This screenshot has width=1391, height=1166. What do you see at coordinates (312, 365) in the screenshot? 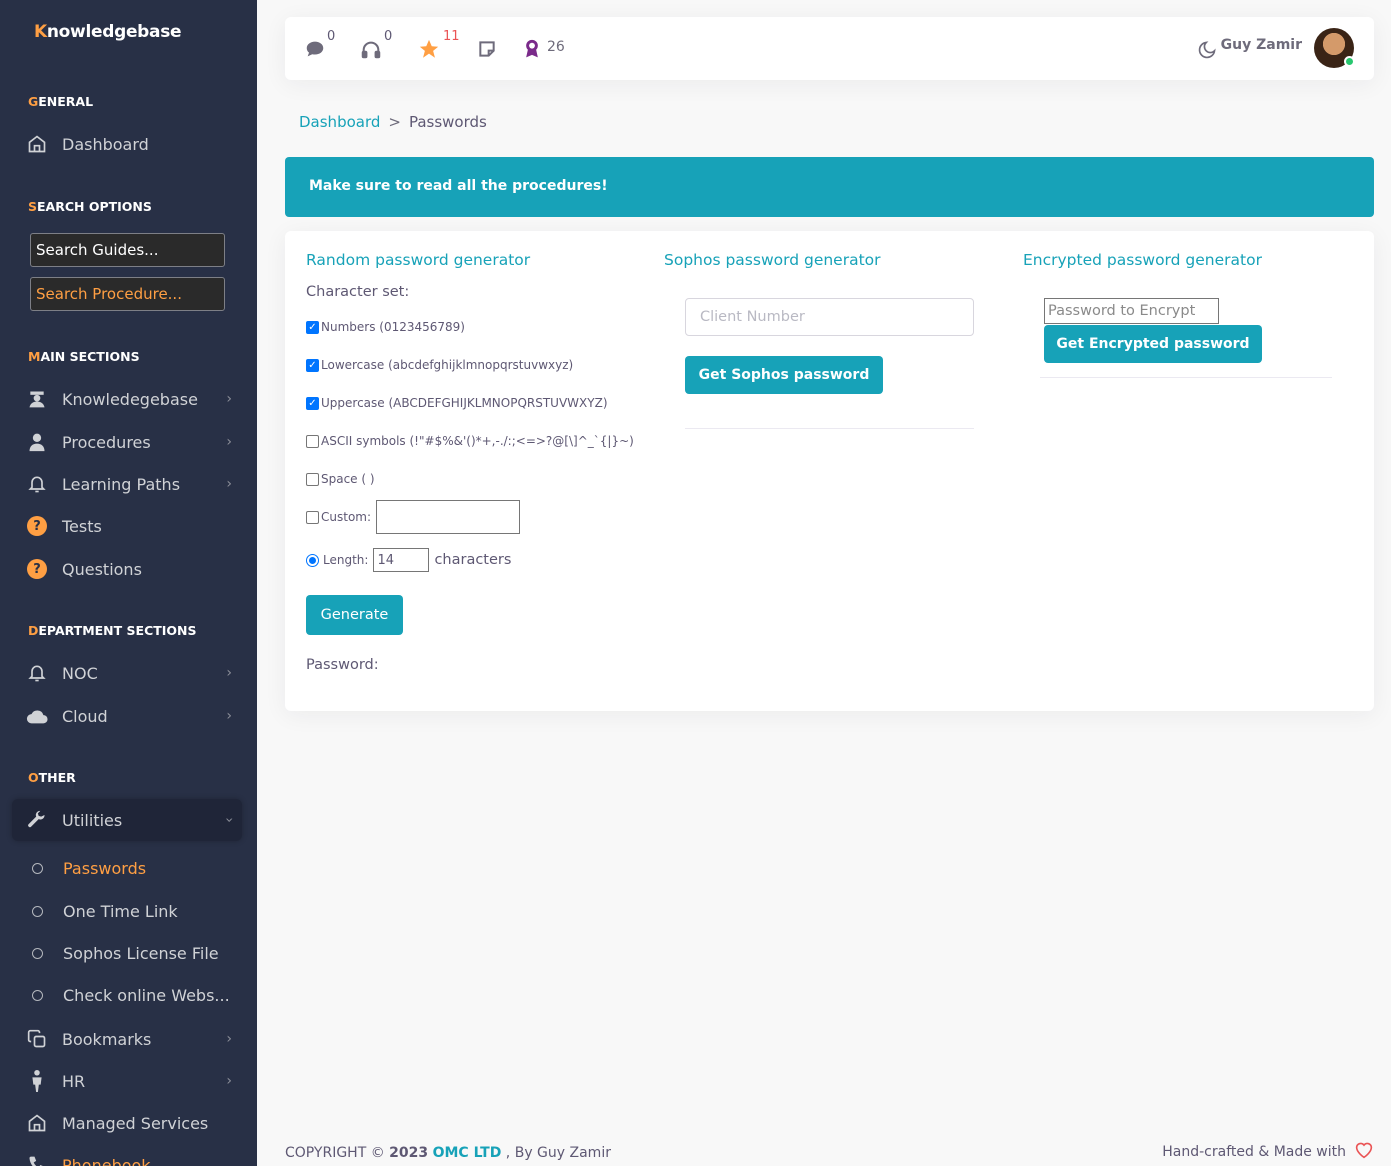
I see `lowercase-checkbox: ✓` at bounding box center [312, 365].